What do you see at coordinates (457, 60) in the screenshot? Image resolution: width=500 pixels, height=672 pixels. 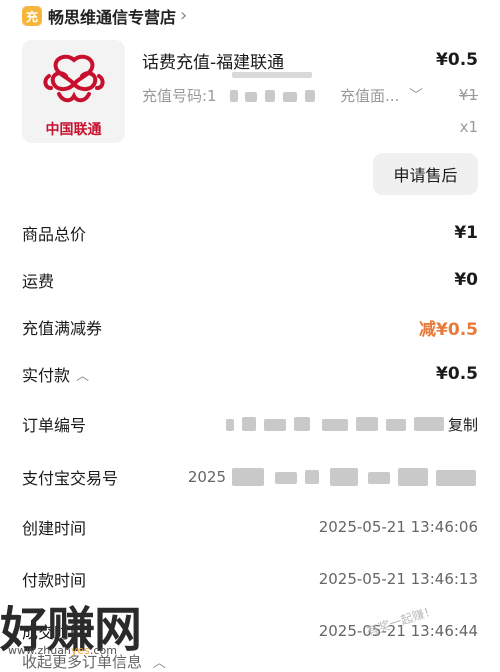 I see `product-price: ¥0.5` at bounding box center [457, 60].